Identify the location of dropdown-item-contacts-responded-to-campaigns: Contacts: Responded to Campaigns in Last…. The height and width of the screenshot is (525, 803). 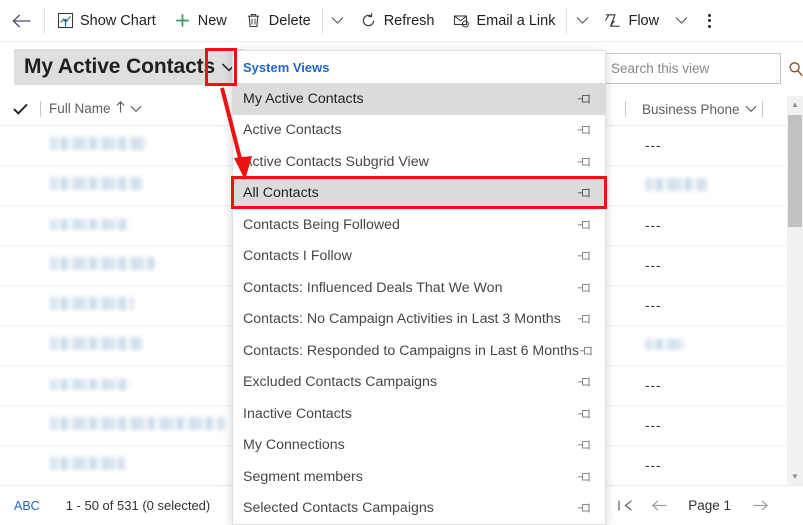
(419, 351).